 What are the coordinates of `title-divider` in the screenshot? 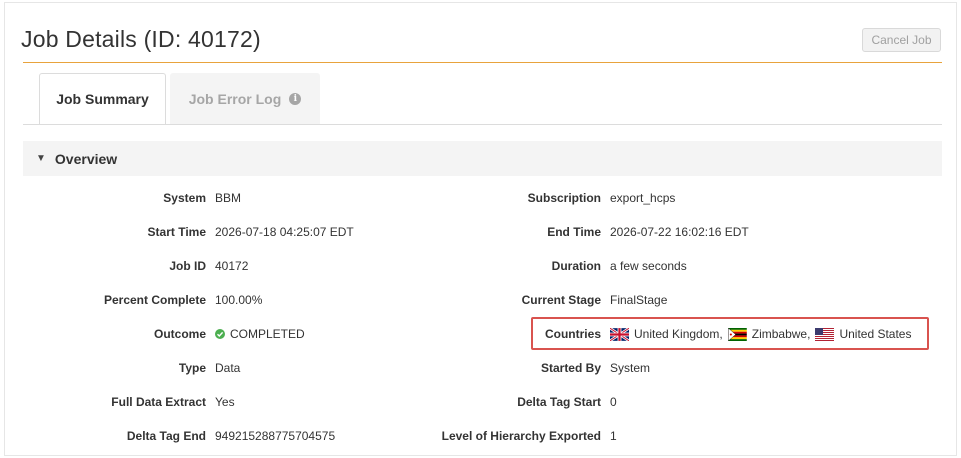 It's located at (482, 62).